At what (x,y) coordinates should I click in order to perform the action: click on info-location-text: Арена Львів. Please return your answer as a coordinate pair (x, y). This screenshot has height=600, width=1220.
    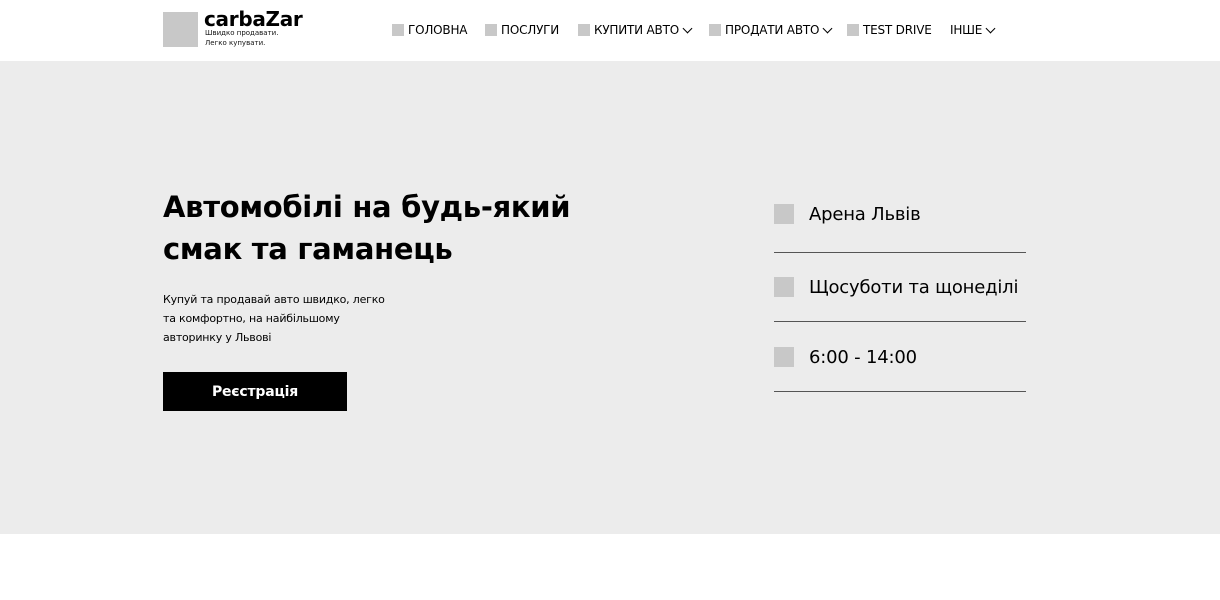
    Looking at the image, I should click on (865, 214).